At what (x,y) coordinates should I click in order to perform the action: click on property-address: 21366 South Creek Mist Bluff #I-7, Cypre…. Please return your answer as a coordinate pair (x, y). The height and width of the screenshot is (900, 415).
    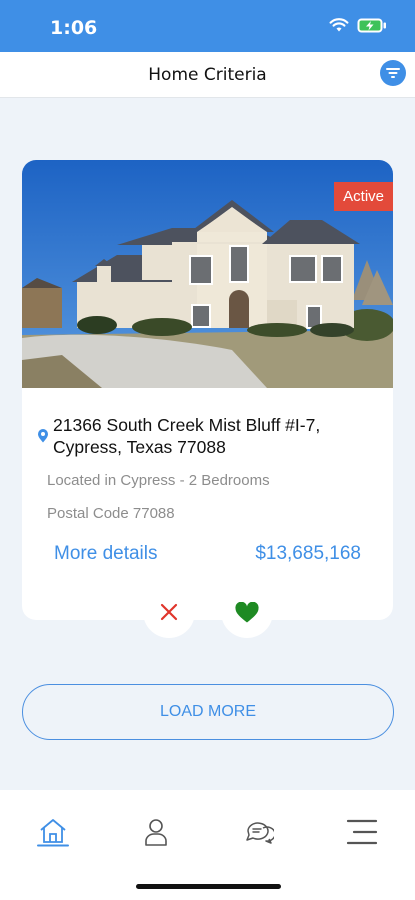
    Looking at the image, I should click on (186, 436).